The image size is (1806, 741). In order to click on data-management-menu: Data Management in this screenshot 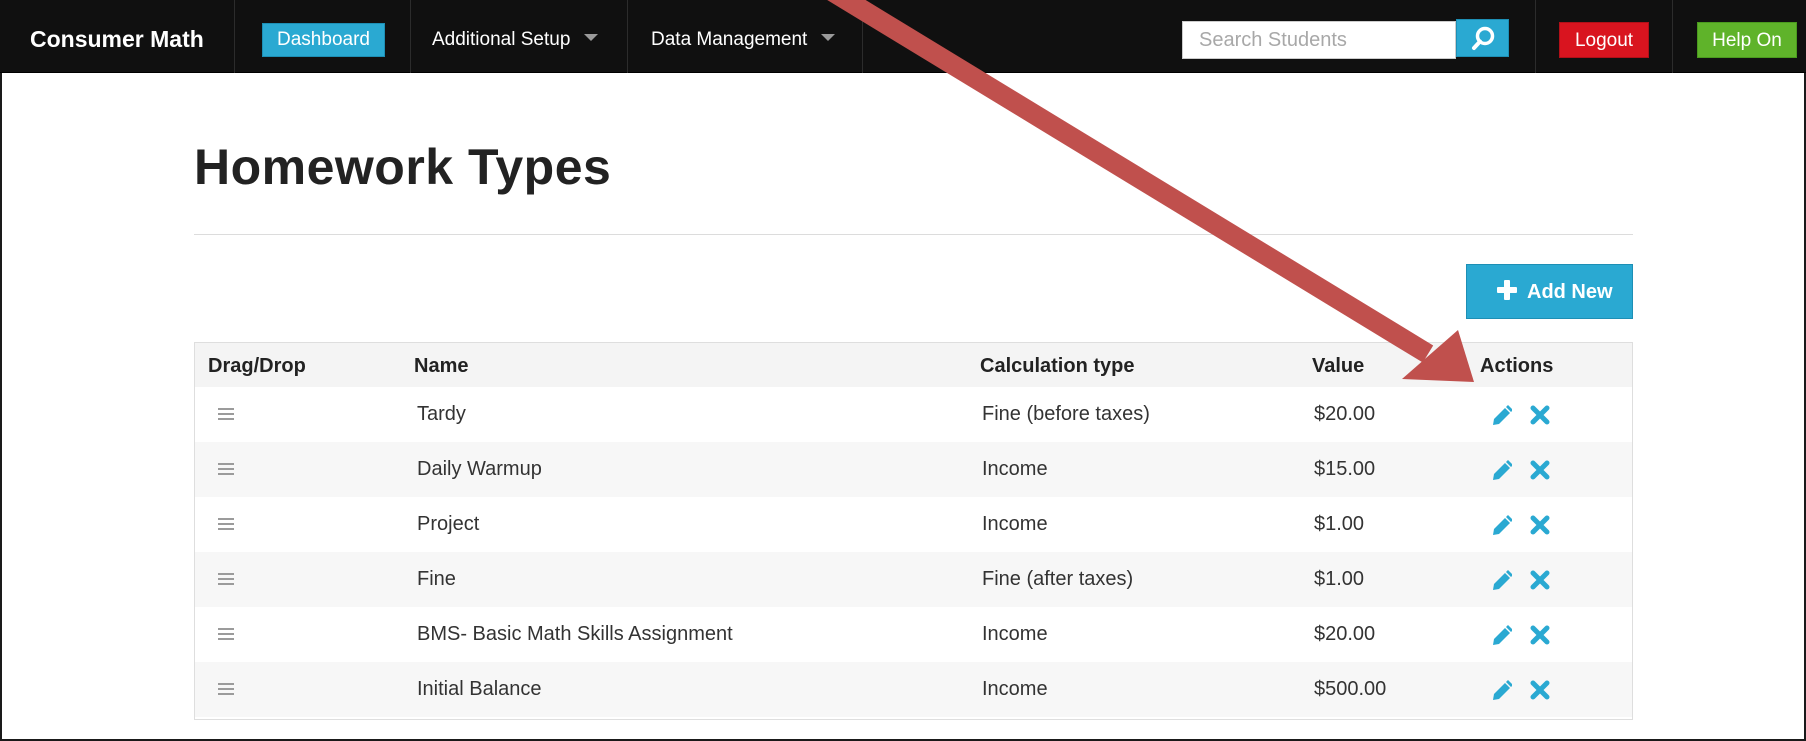, I will do `click(743, 36)`.